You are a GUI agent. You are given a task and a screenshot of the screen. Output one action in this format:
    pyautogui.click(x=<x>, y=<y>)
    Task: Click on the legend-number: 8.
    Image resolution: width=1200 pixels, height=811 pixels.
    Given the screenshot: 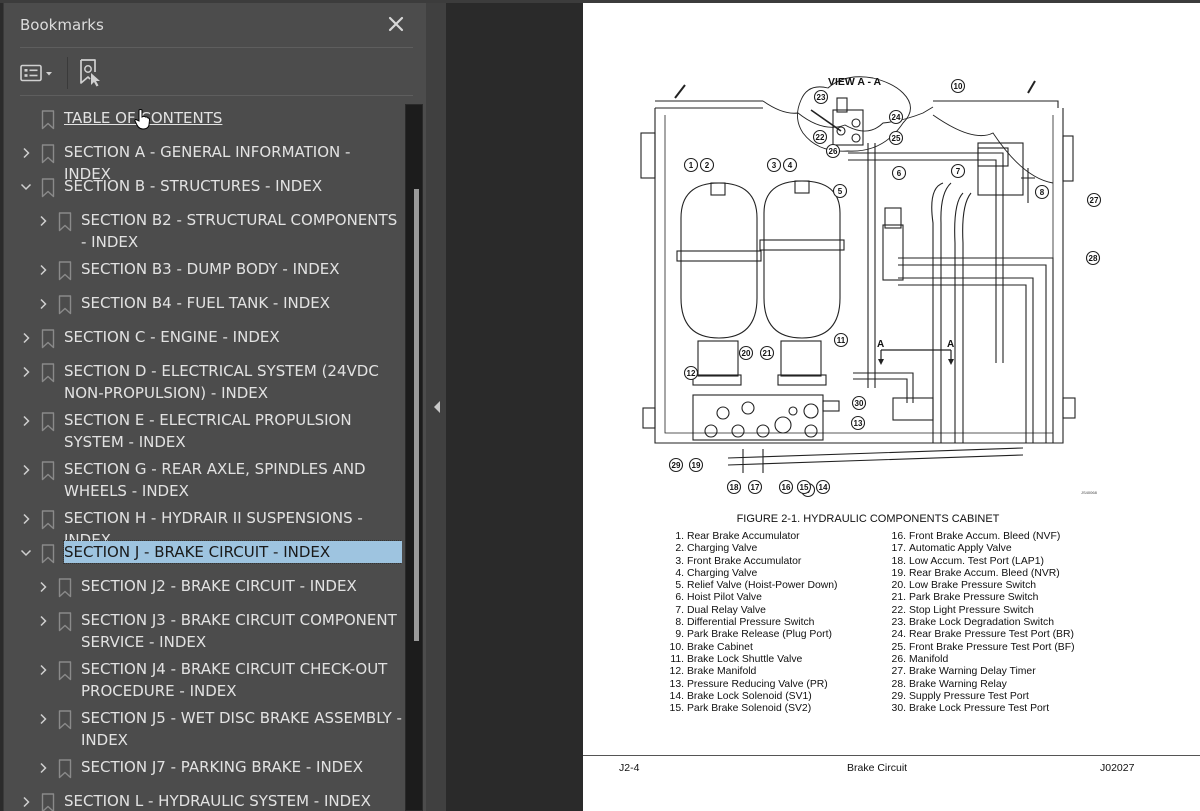 What is the action you would take?
    pyautogui.click(x=679, y=623)
    